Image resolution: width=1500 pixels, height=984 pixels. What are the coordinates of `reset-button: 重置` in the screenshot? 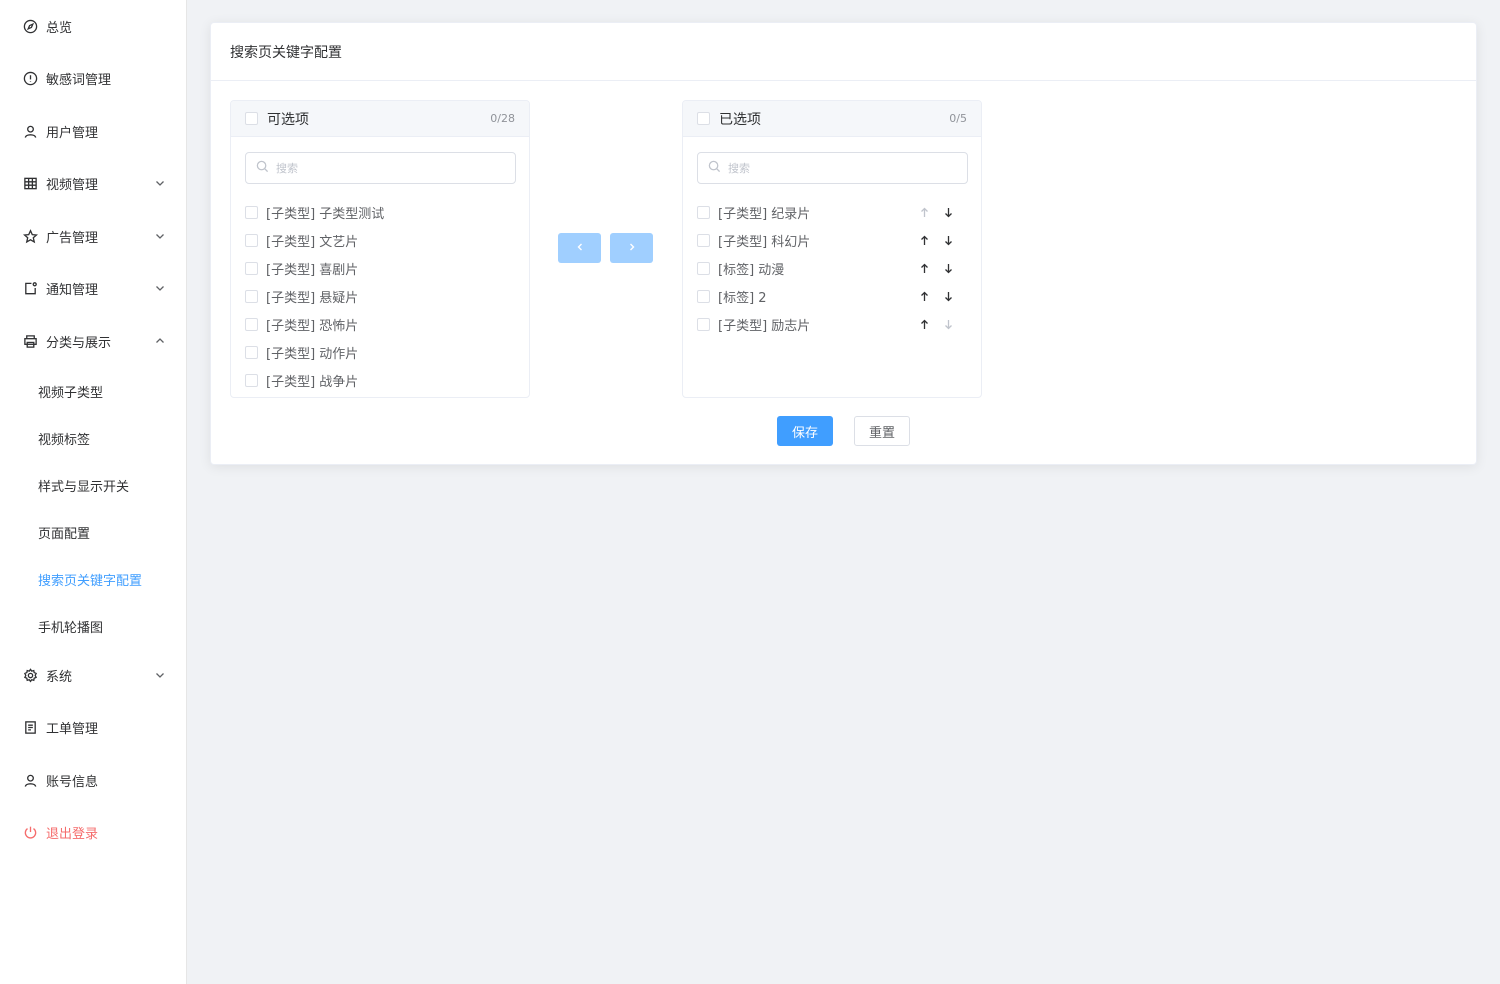 It's located at (882, 431).